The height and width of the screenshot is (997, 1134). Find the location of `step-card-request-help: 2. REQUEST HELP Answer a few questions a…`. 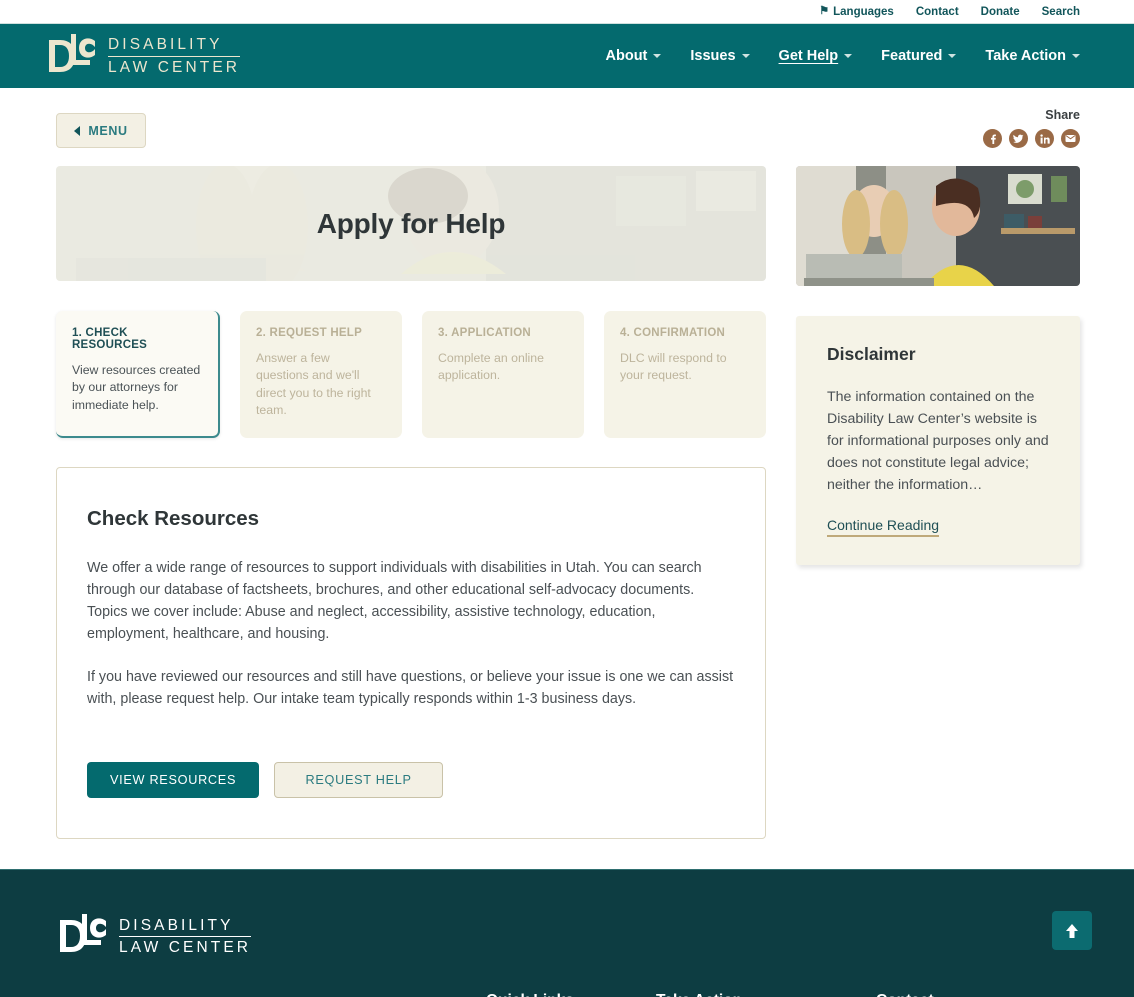

step-card-request-help: 2. REQUEST HELP Answer a few questions a… is located at coordinates (321, 374).